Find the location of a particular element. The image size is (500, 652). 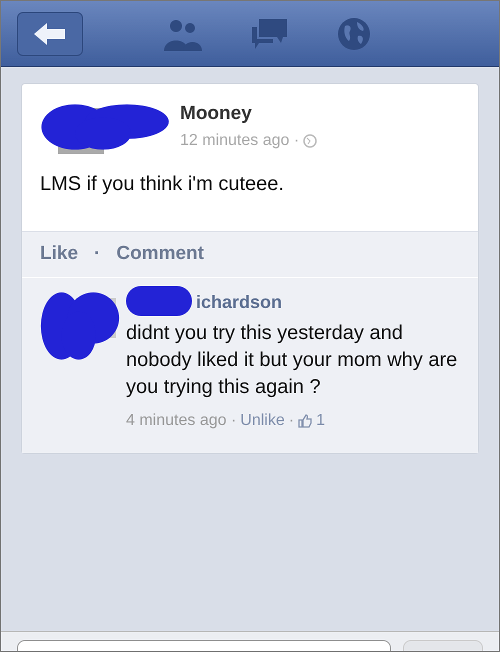

chat-bubbles-icon is located at coordinates (270, 33).